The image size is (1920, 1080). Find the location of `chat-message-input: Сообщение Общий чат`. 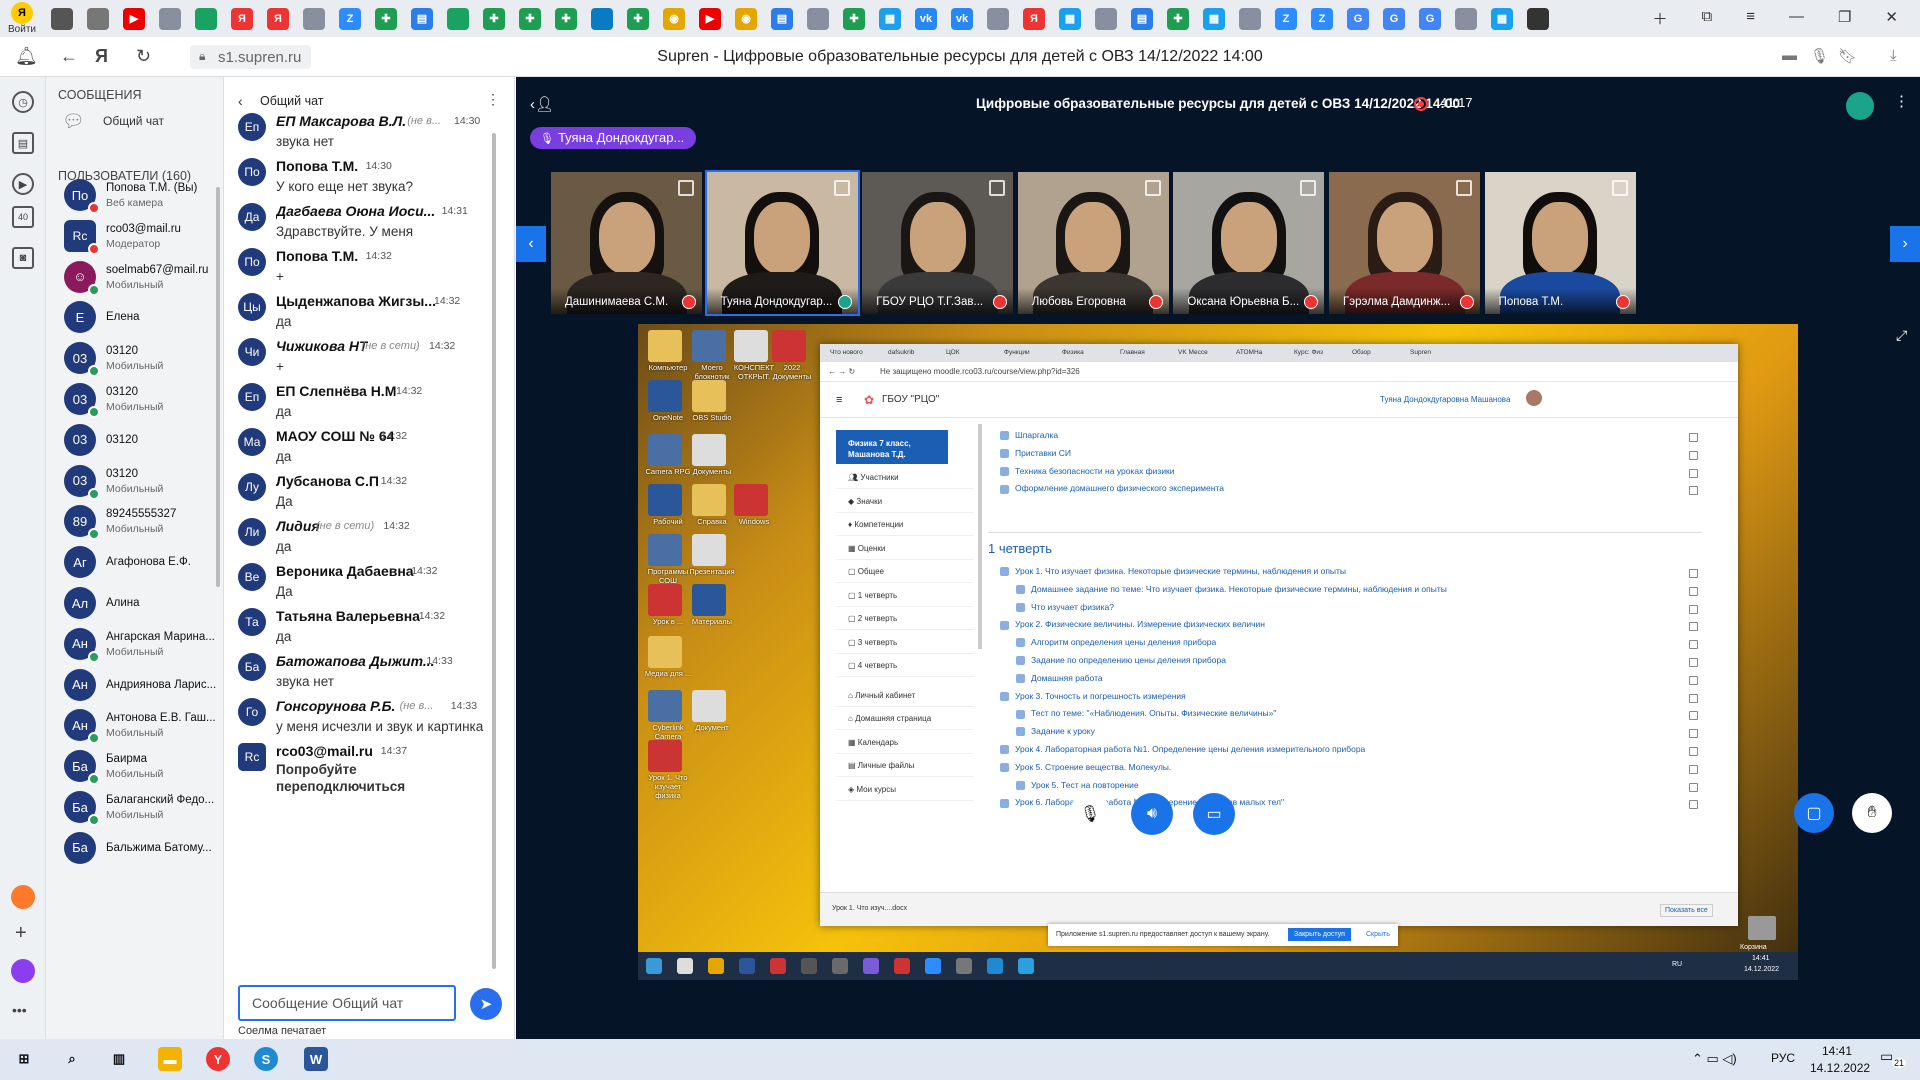

chat-message-input: Сообщение Общий чат is located at coordinates (347, 1003).